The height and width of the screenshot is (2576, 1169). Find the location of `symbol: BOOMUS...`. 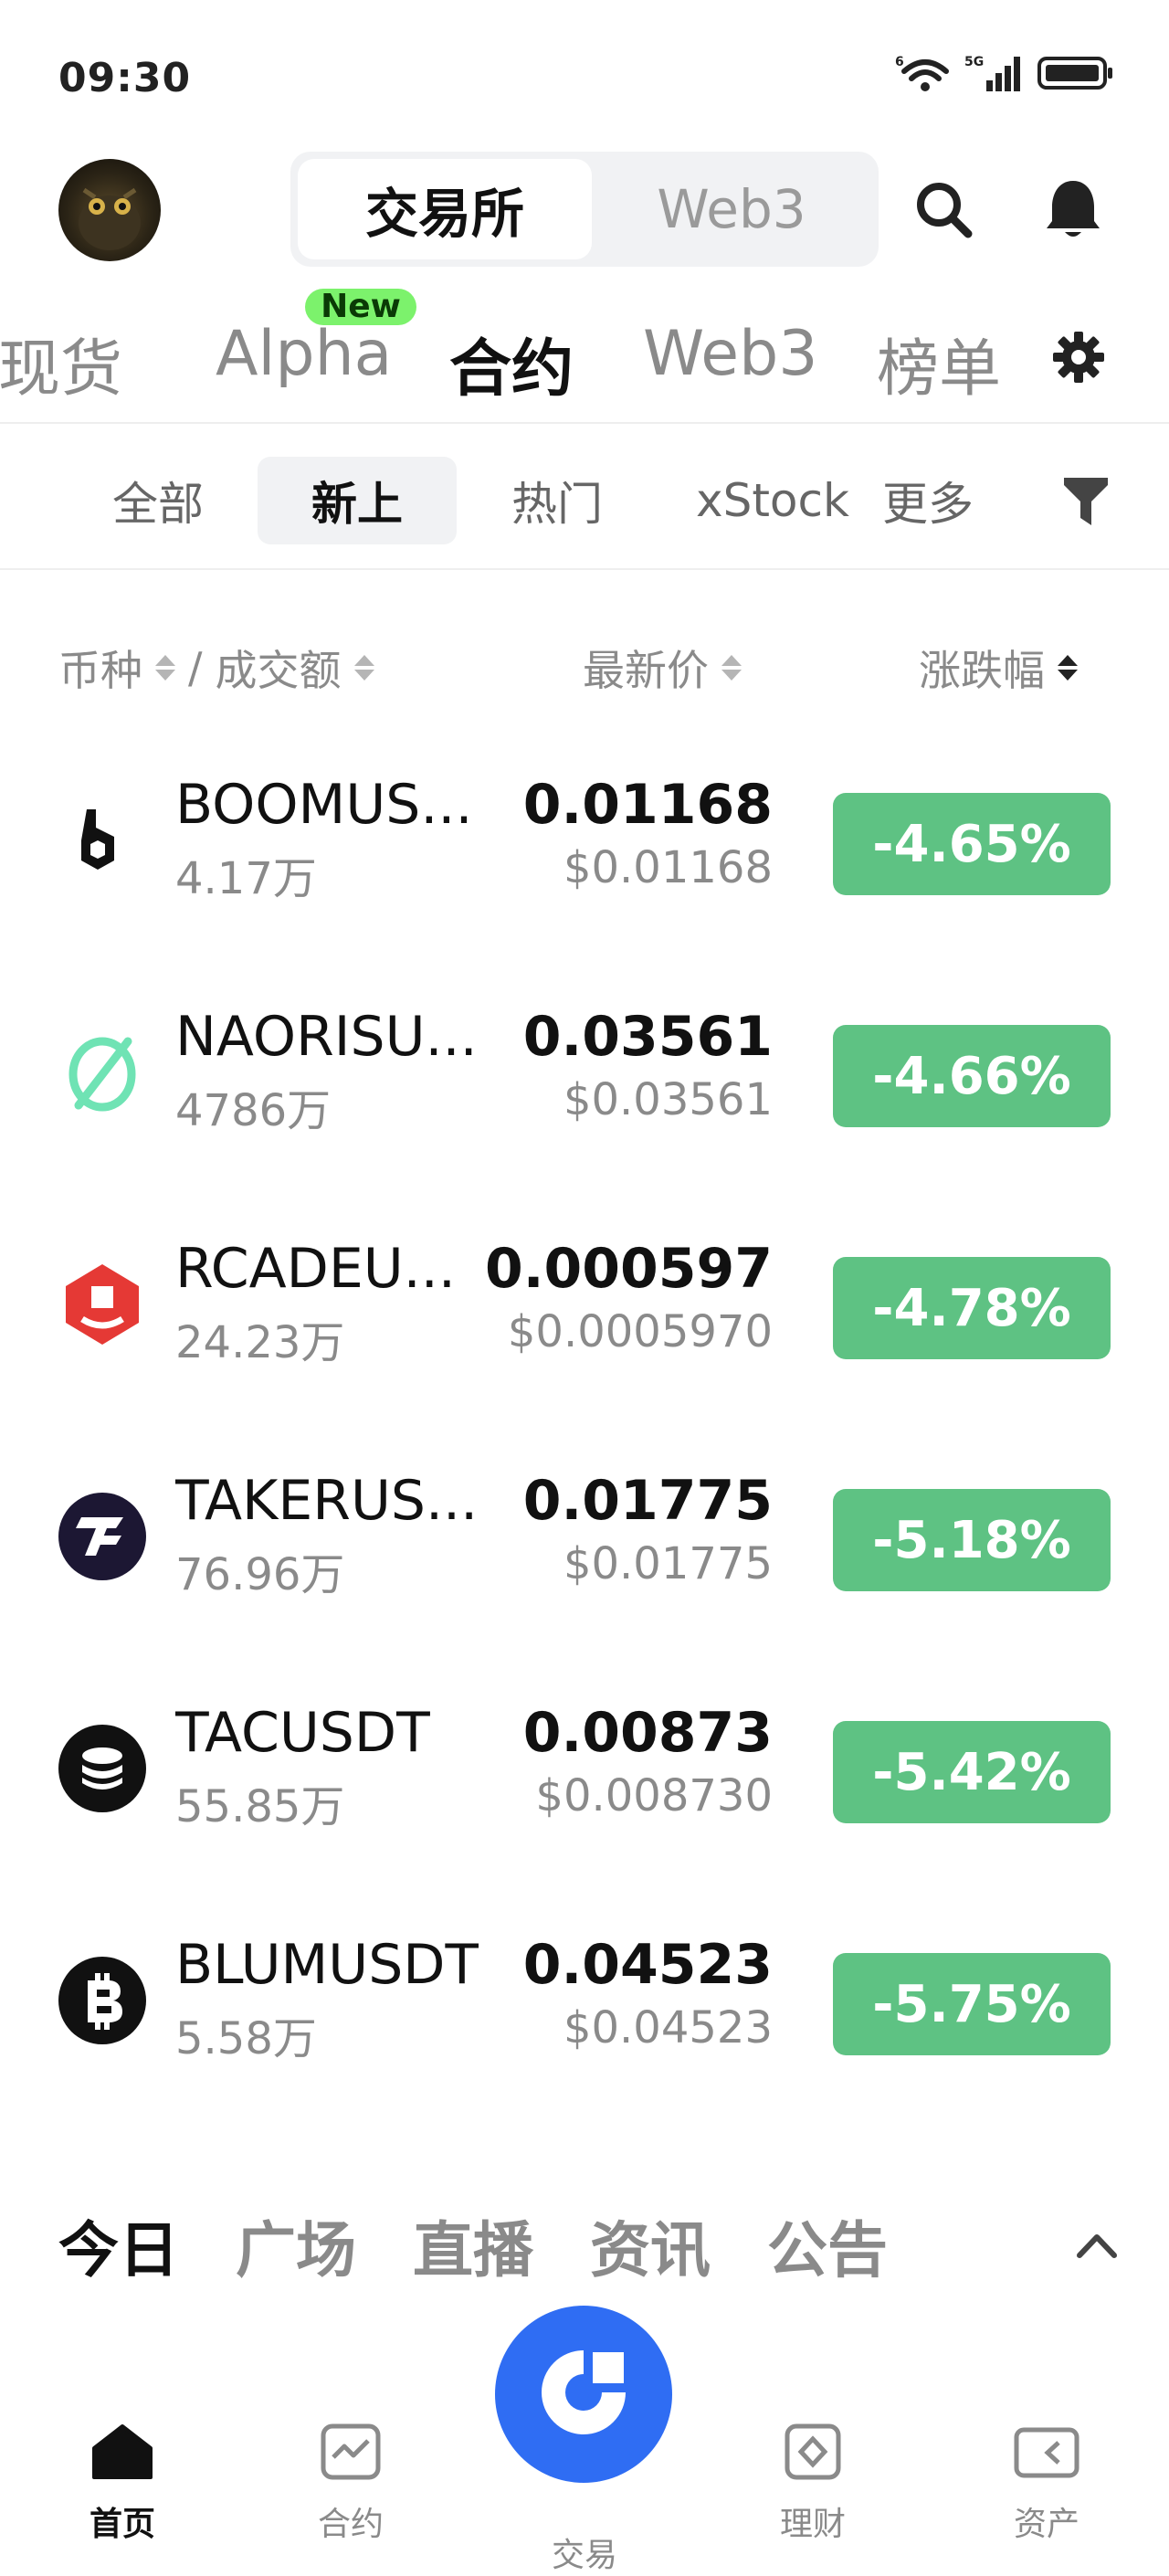

symbol: BOOMUS... is located at coordinates (324, 805).